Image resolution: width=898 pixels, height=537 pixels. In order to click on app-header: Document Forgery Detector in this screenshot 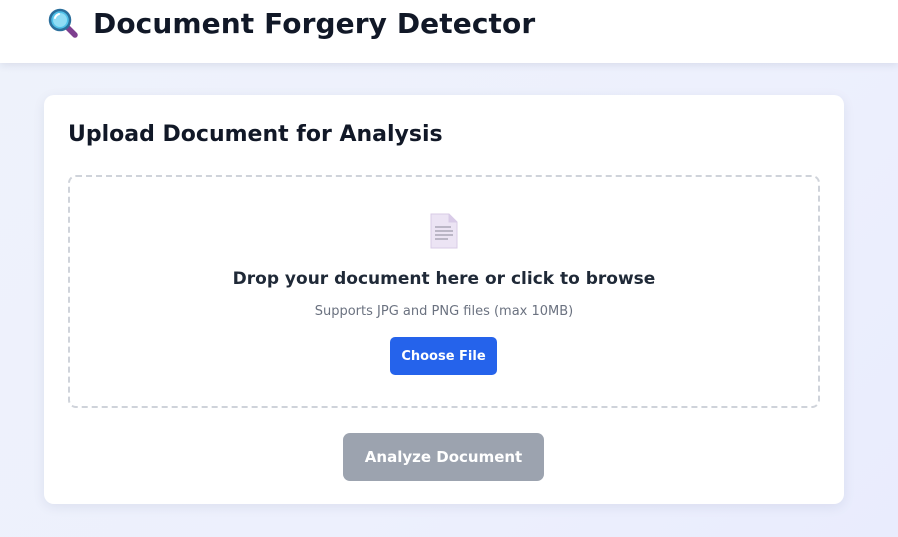, I will do `click(449, 31)`.